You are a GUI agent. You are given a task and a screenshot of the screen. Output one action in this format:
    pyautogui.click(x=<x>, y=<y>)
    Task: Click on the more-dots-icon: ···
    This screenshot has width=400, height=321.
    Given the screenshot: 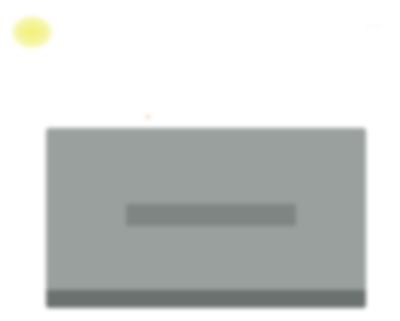 What is the action you would take?
    pyautogui.click(x=374, y=25)
    